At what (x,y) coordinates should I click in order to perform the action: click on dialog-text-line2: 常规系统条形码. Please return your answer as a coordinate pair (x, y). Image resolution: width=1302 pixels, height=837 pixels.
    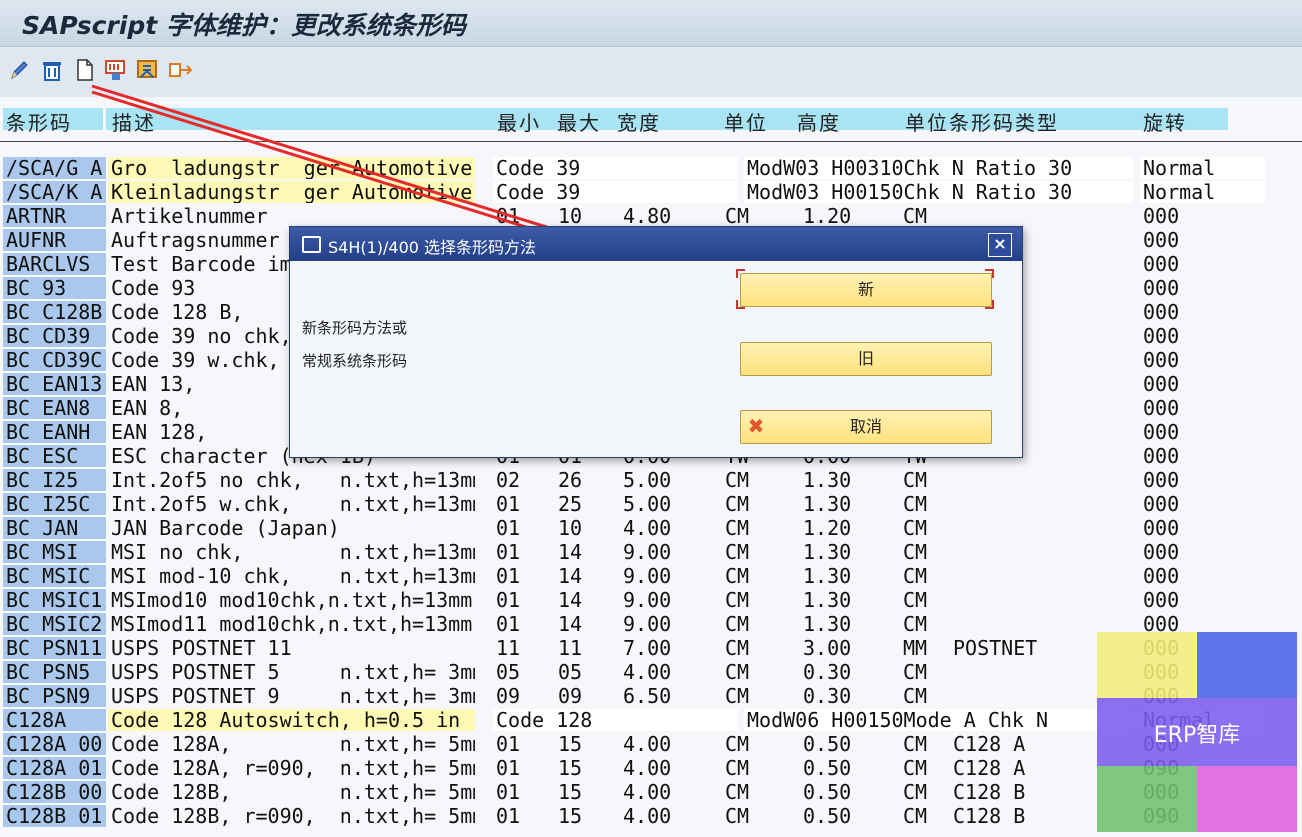
    Looking at the image, I should click on (355, 361).